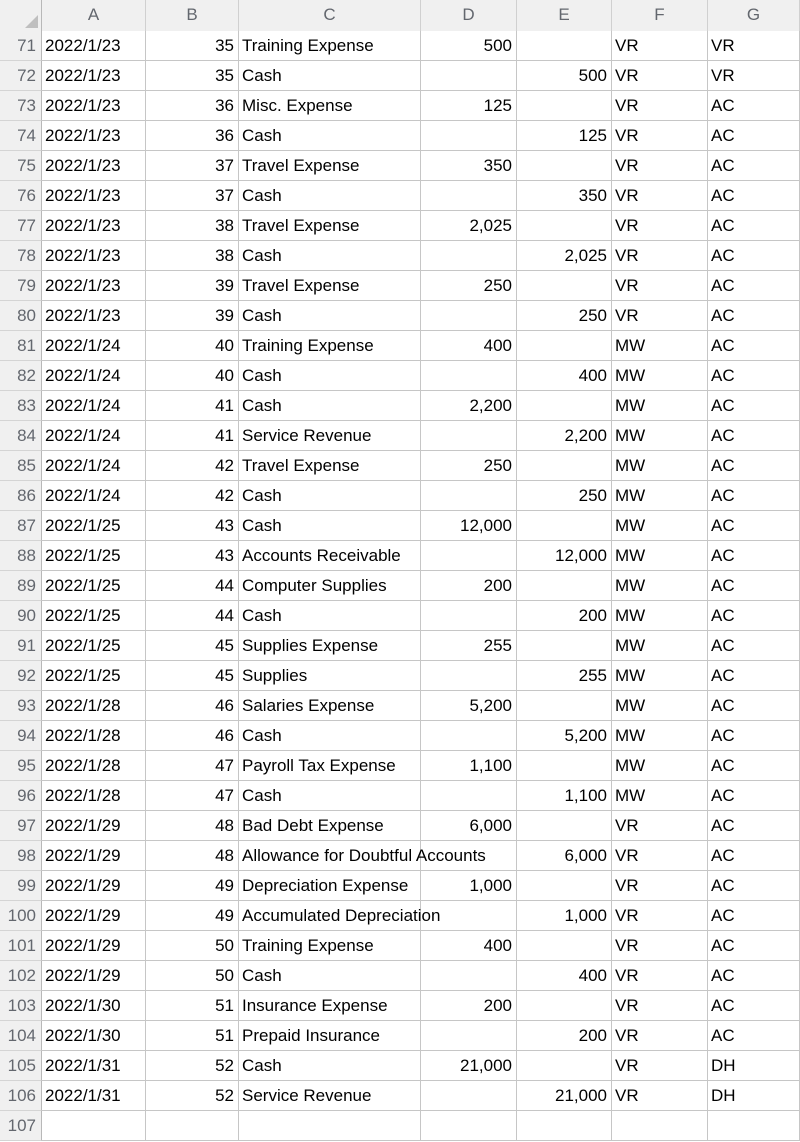 The image size is (800, 1142). Describe the element at coordinates (192, 796) in the screenshot. I see `cell-B96: 47` at that location.